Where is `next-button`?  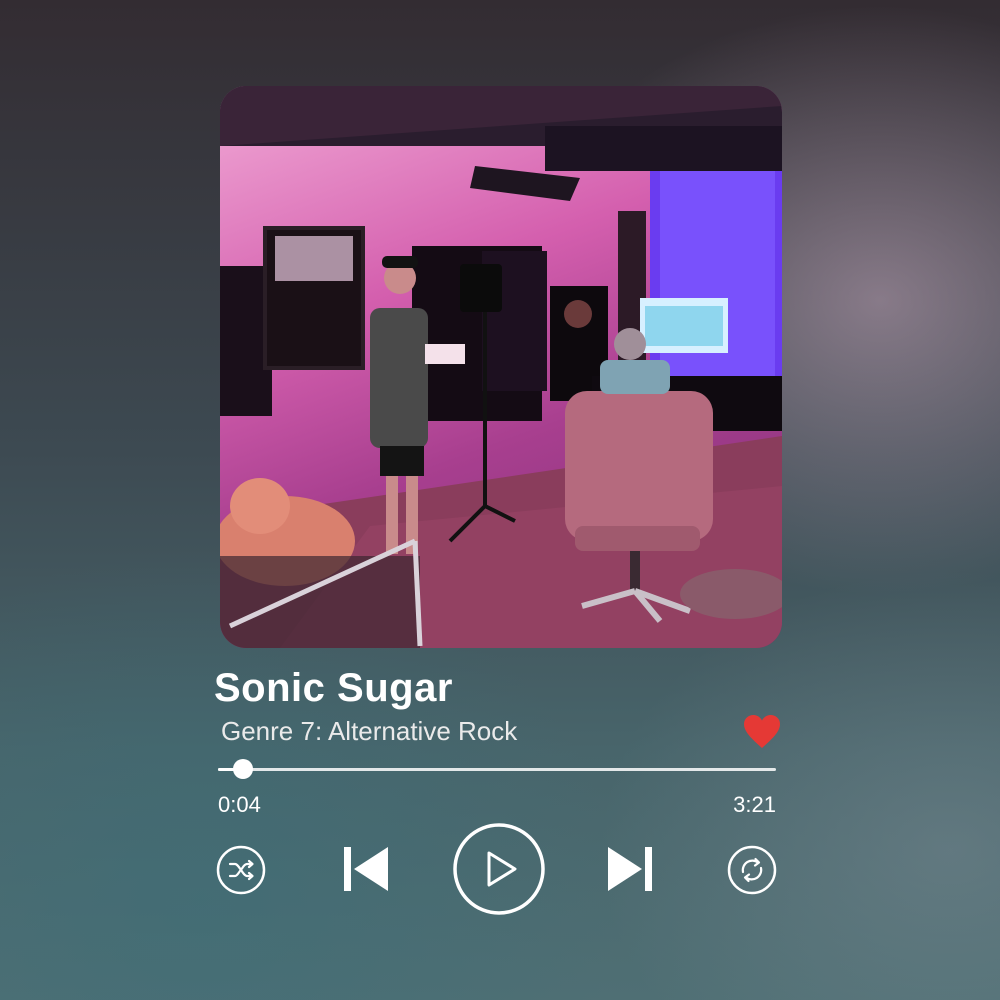 next-button is located at coordinates (630, 869).